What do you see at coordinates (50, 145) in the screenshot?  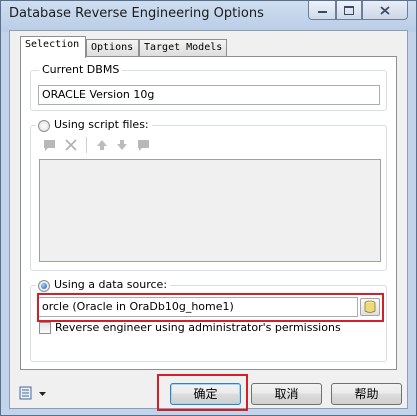 I see `add-file-icon` at bounding box center [50, 145].